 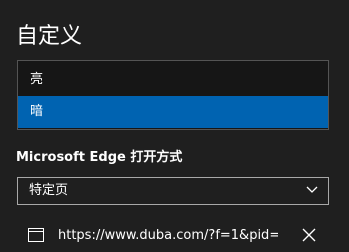 I want to click on chevron-down-icon, so click(x=312, y=189).